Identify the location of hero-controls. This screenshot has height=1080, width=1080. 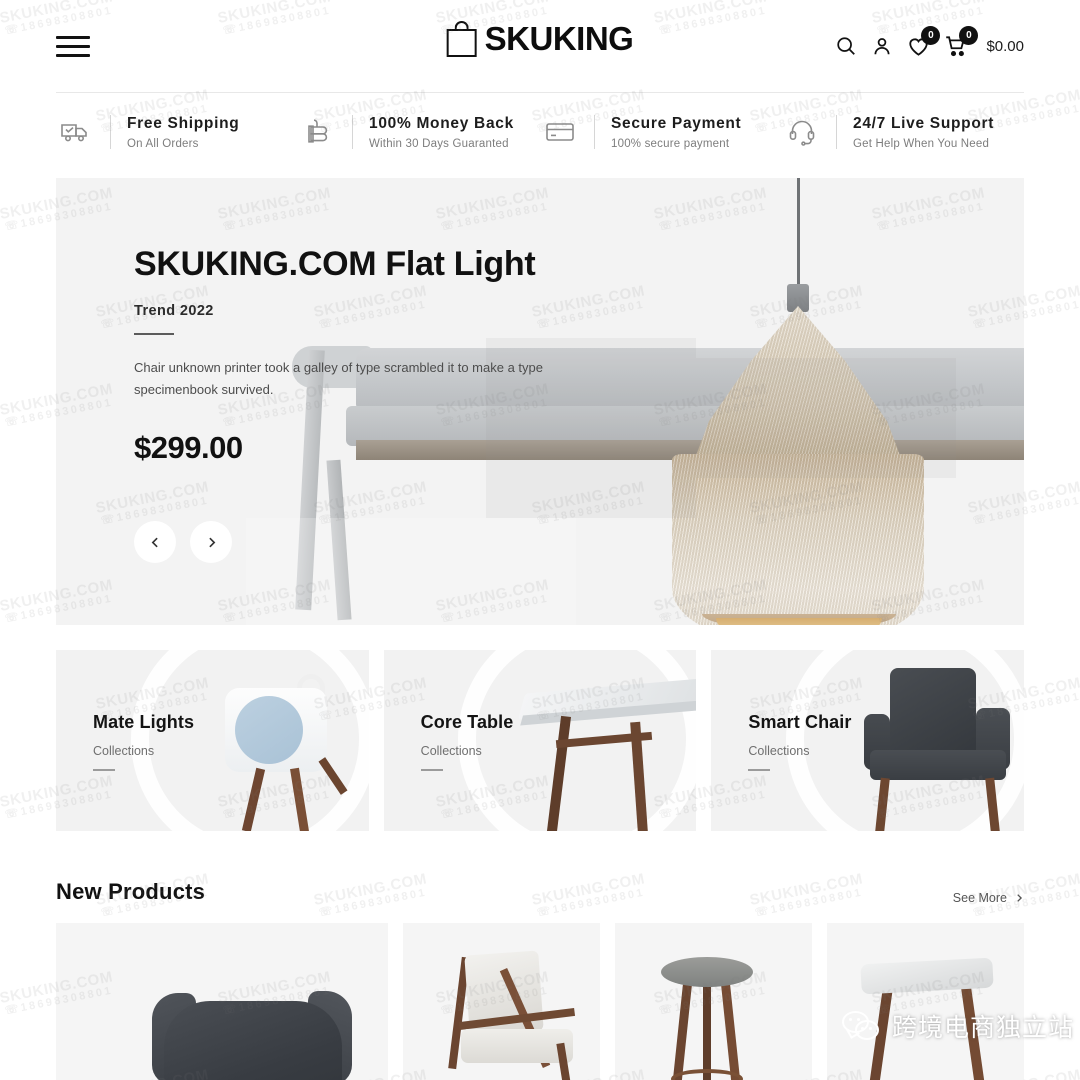
(183, 542).